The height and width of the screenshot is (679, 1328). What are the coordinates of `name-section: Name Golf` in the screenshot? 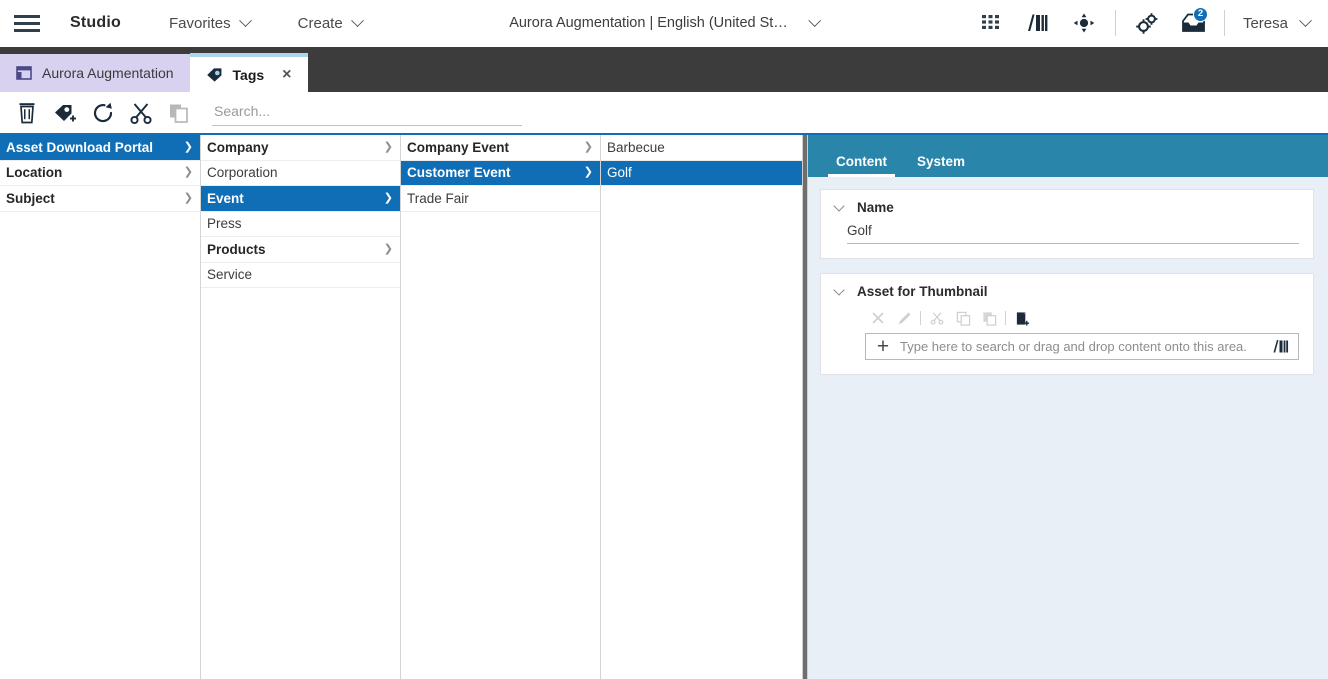 It's located at (1067, 224).